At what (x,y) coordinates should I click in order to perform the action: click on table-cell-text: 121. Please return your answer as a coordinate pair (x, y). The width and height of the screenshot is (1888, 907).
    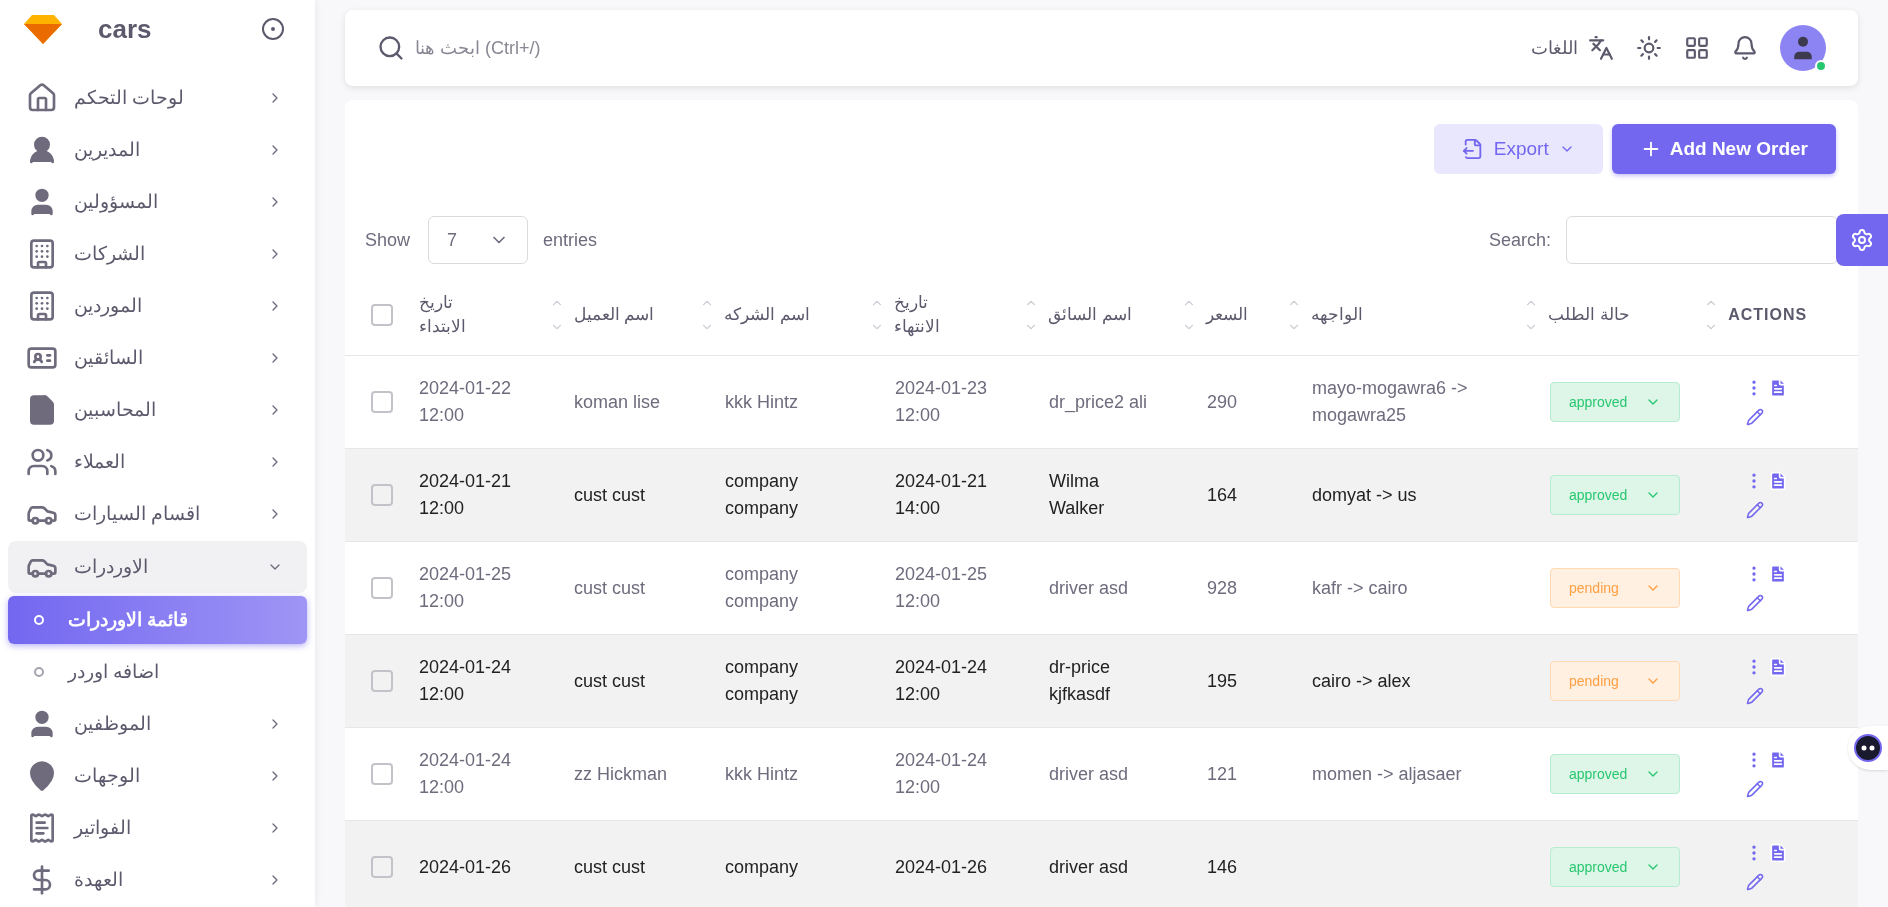
    Looking at the image, I should click on (1223, 774).